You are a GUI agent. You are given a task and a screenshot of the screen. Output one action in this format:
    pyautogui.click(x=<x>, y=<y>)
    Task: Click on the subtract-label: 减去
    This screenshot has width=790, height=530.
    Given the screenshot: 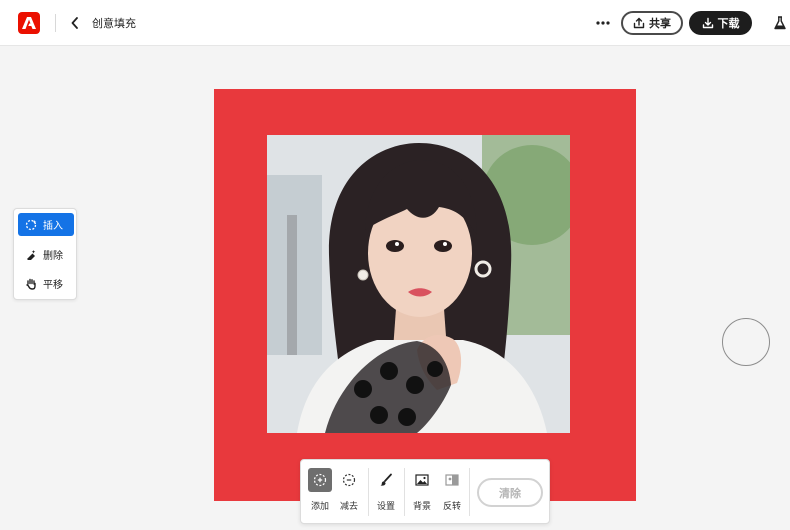 What is the action you would take?
    pyautogui.click(x=348, y=507)
    